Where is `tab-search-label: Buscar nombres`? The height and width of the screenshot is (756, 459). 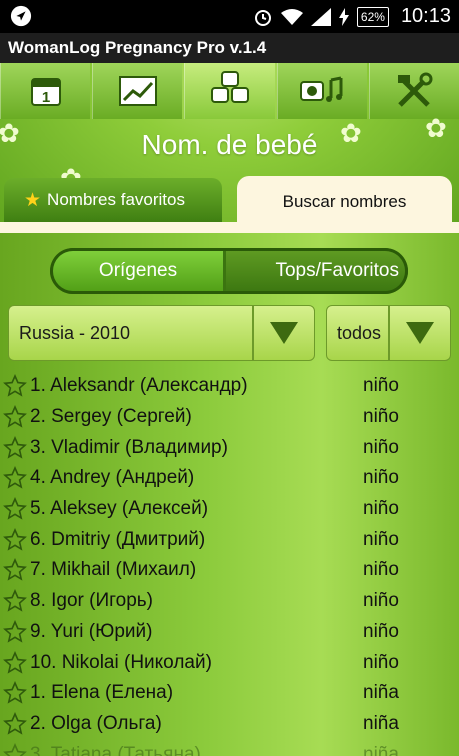 tab-search-label: Buscar nombres is located at coordinates (344, 201).